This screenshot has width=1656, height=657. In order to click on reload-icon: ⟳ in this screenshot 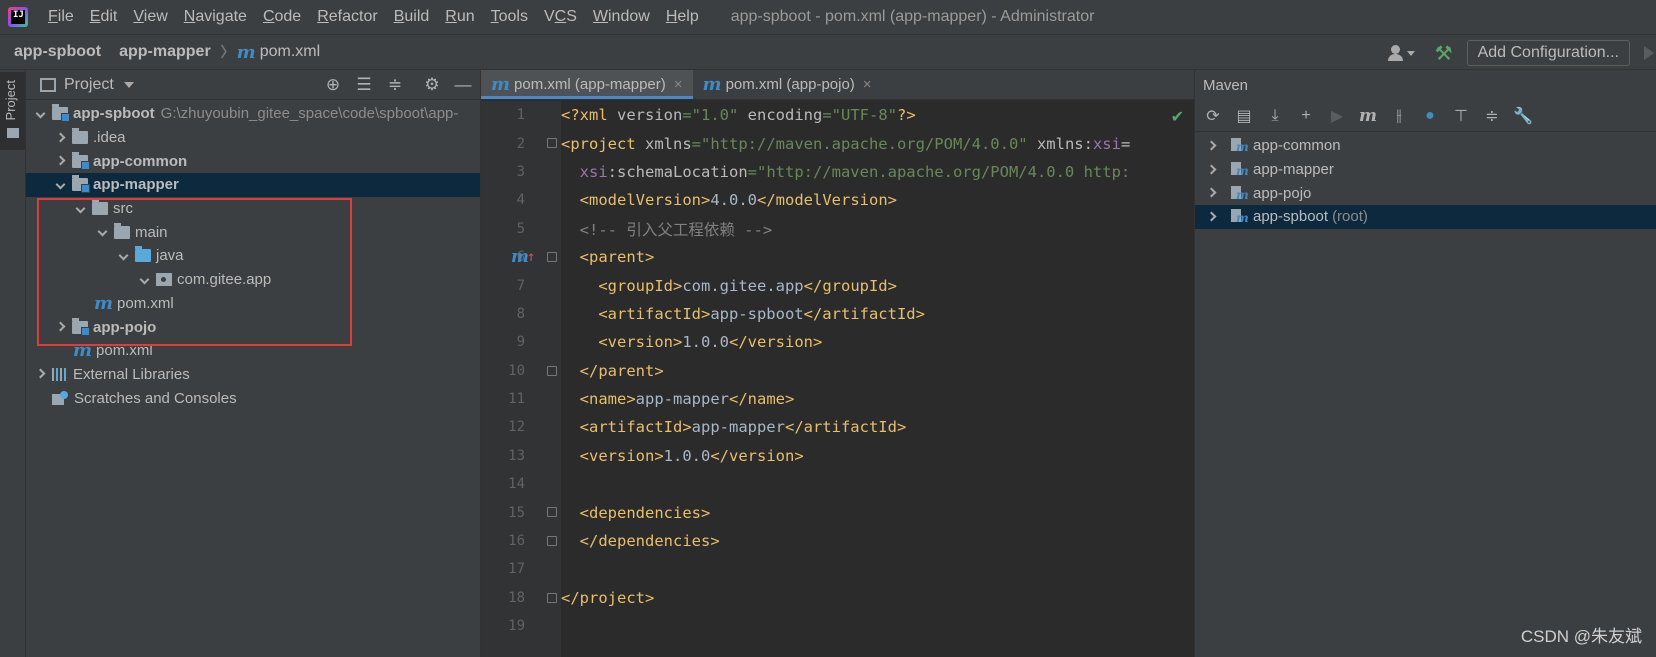, I will do `click(1213, 116)`.